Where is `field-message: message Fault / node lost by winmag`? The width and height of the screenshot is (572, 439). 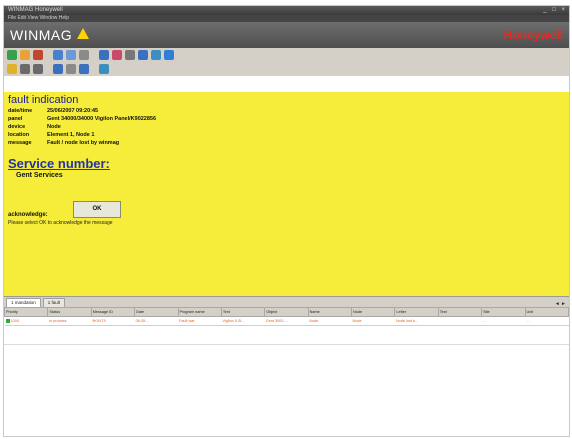 field-message: message Fault / node lost by winmag is located at coordinates (63, 143).